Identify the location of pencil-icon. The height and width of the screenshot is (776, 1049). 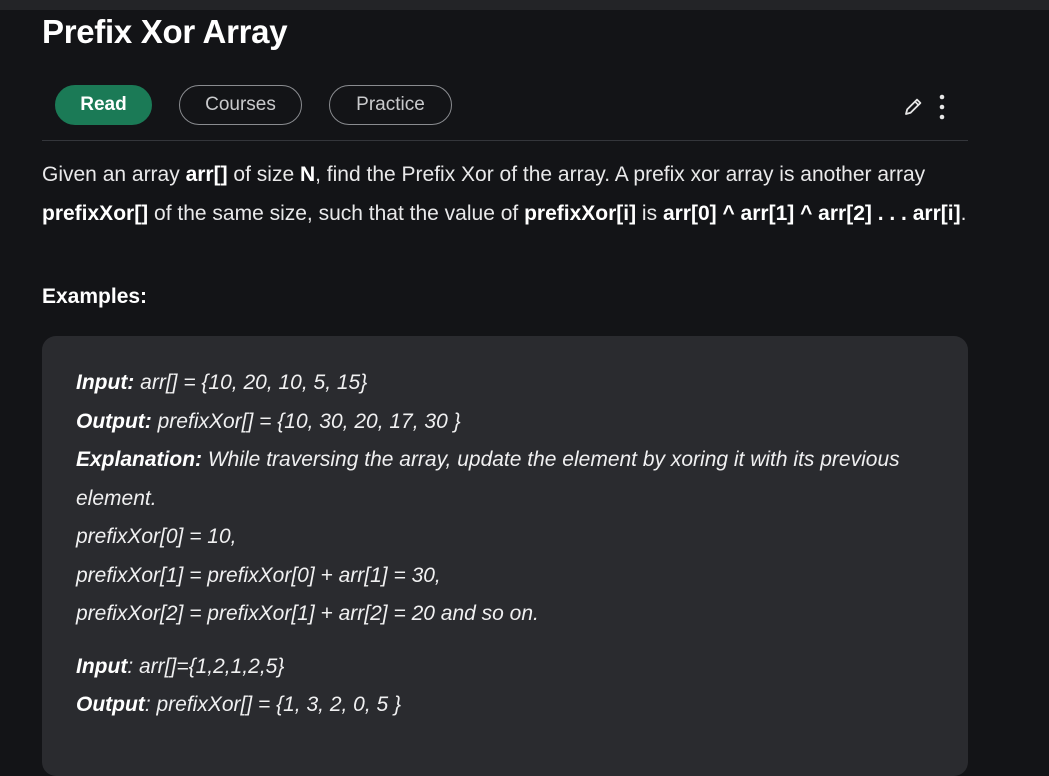
(913, 107).